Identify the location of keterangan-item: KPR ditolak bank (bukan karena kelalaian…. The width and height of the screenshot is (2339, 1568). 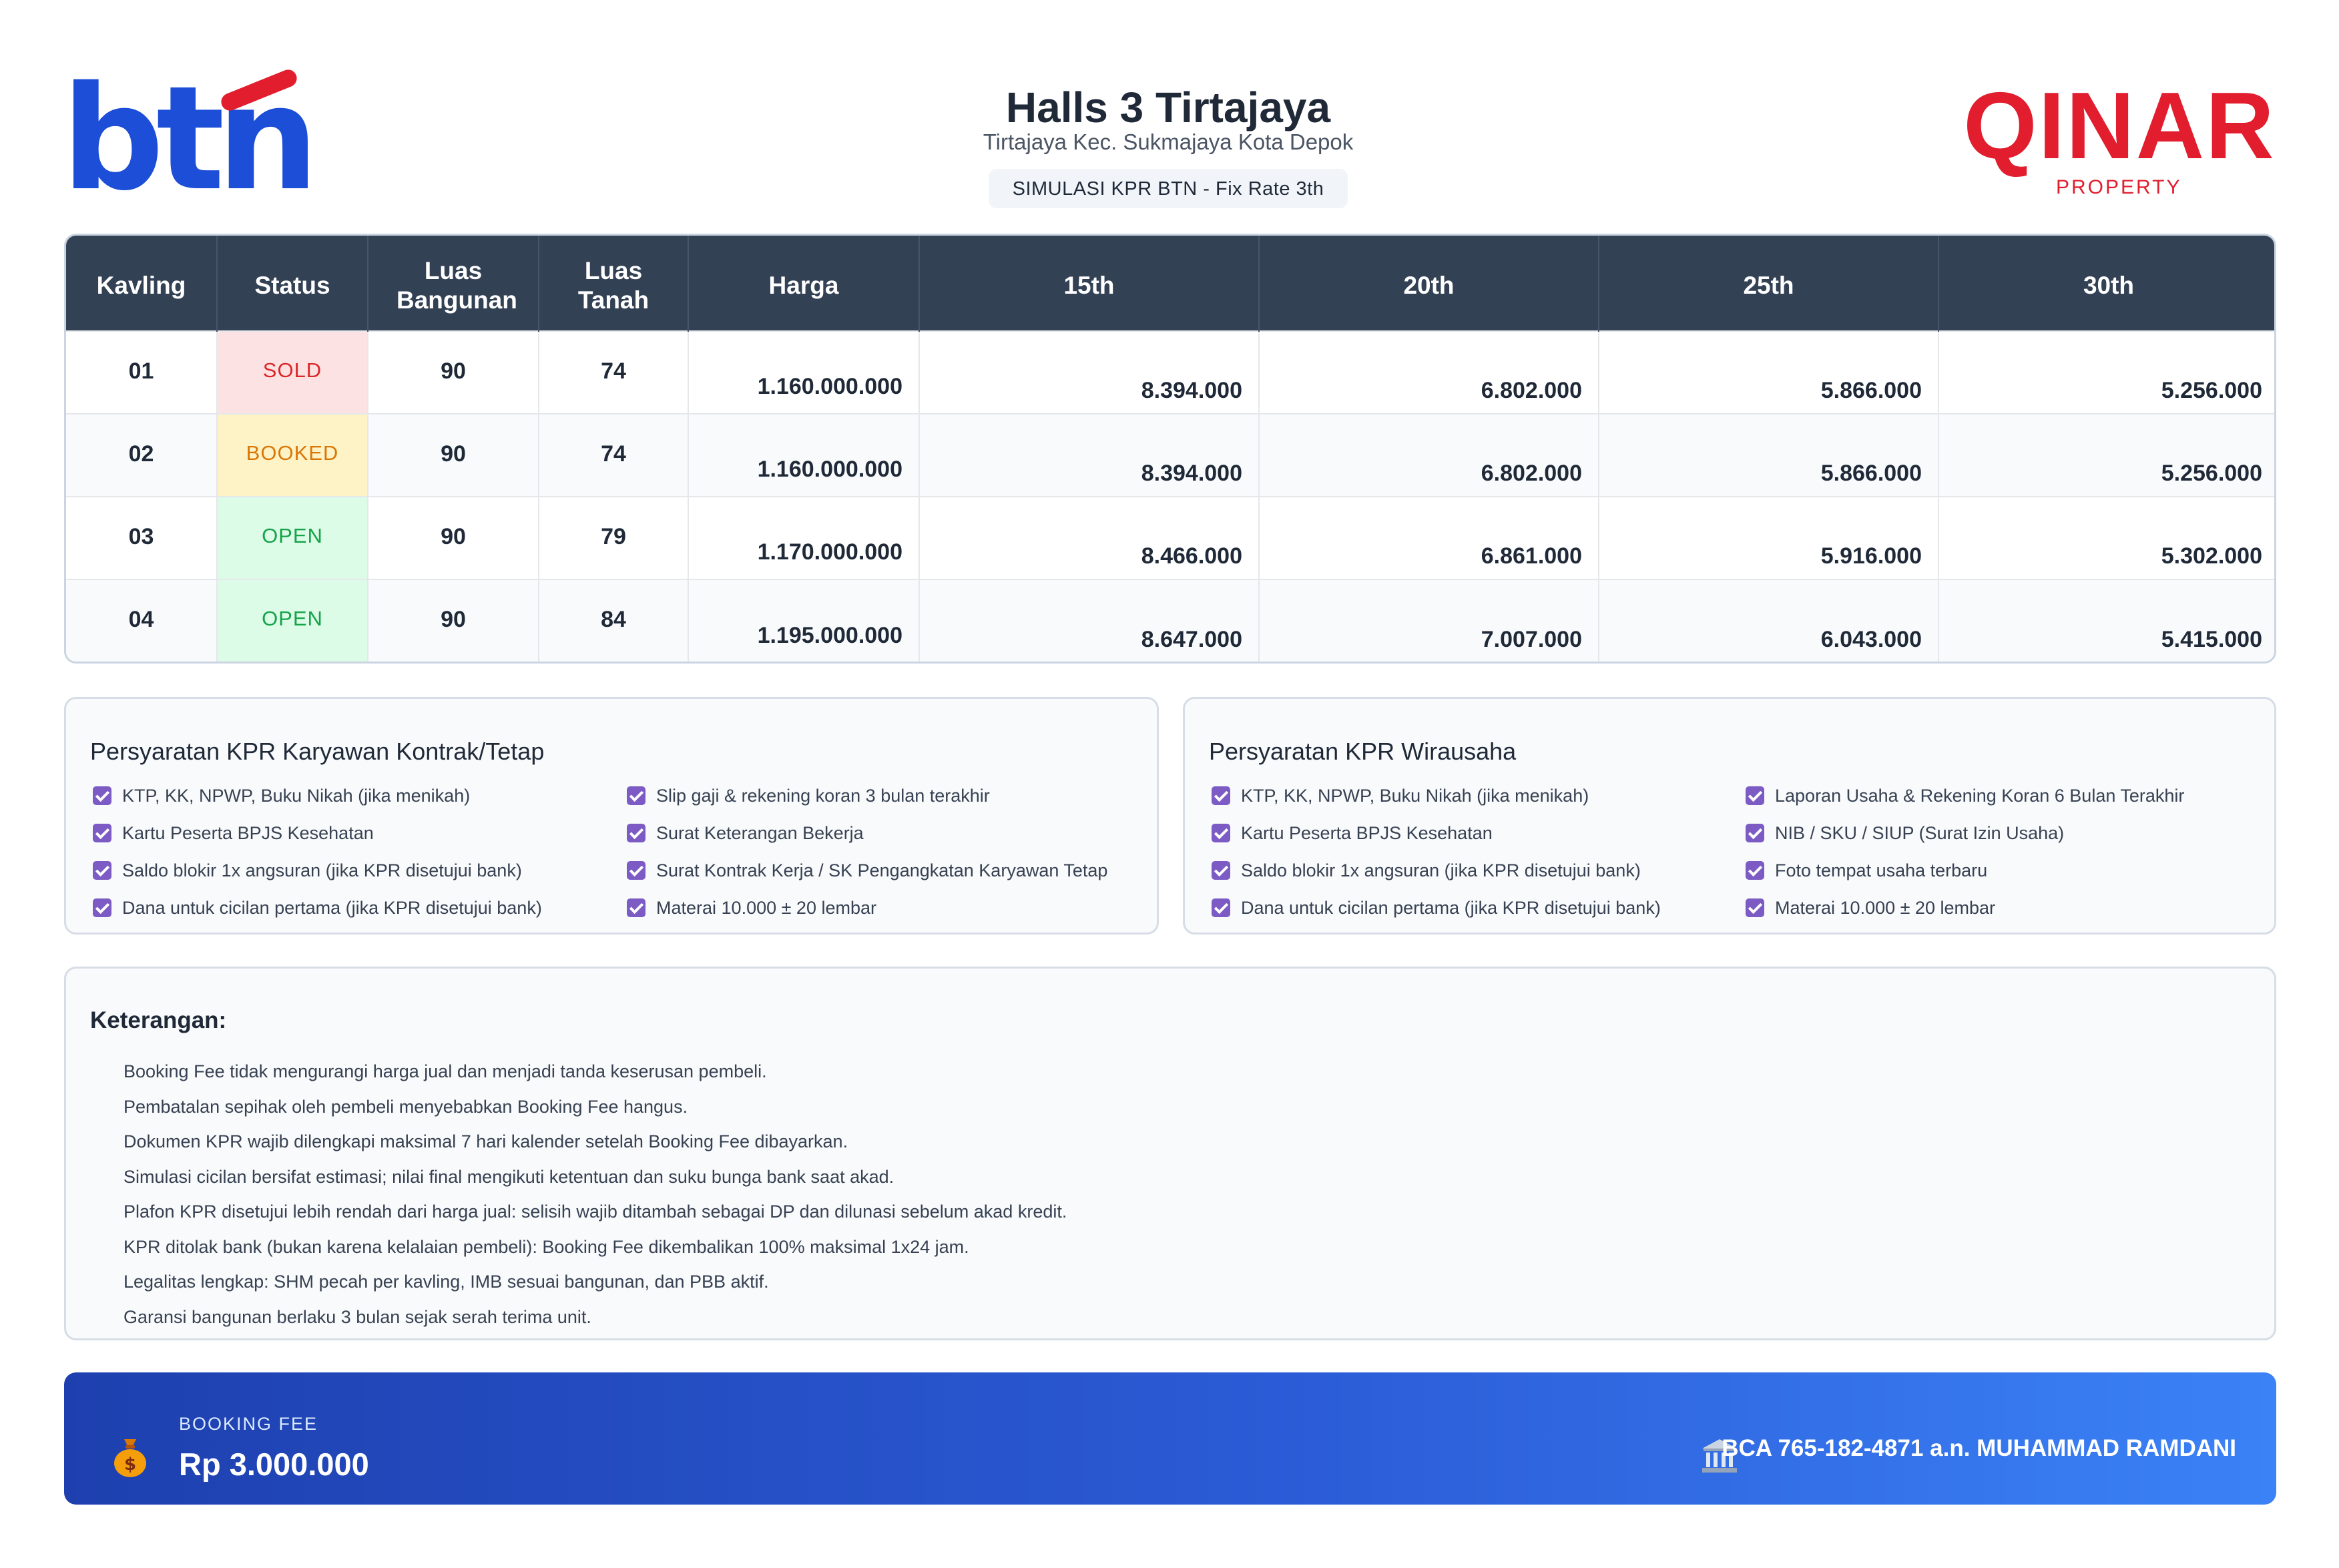
(546, 1246).